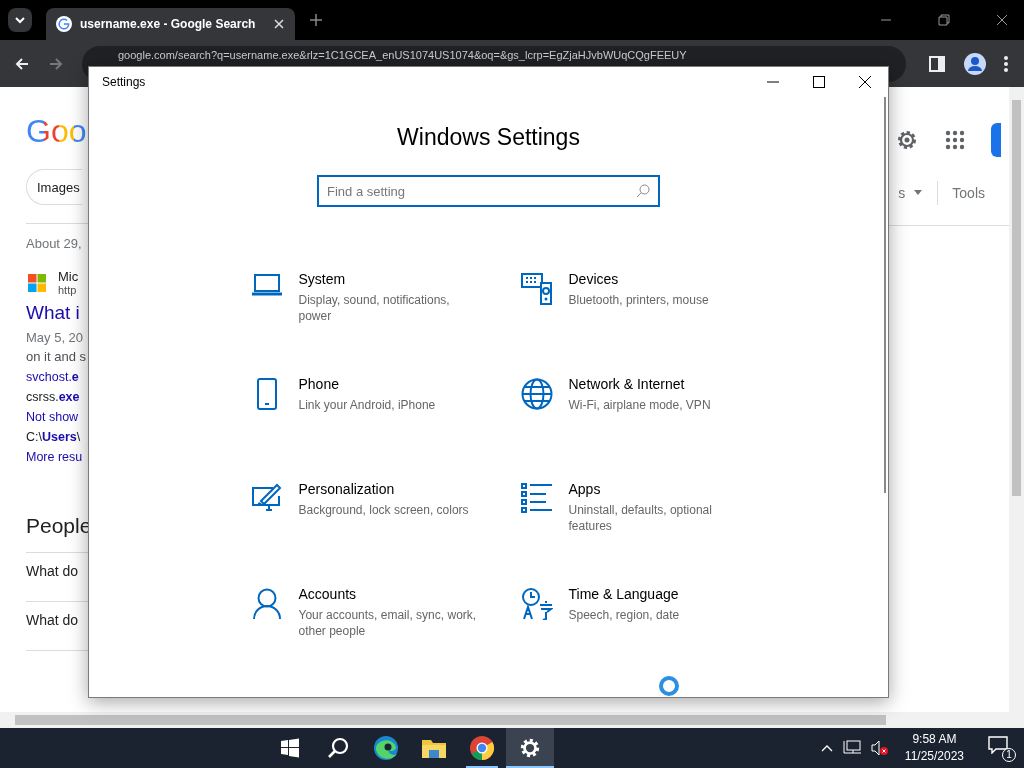 Image resolution: width=1024 pixels, height=768 pixels. I want to click on clock: 9:58 AM 11/25/2023, so click(934, 748).